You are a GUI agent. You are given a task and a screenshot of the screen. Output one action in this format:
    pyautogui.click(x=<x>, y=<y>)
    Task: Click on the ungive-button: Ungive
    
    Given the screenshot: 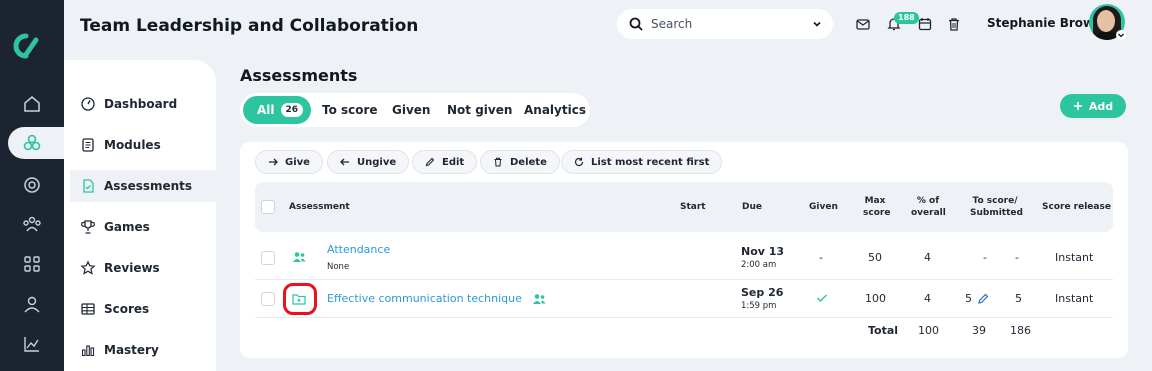 What is the action you would take?
    pyautogui.click(x=368, y=162)
    